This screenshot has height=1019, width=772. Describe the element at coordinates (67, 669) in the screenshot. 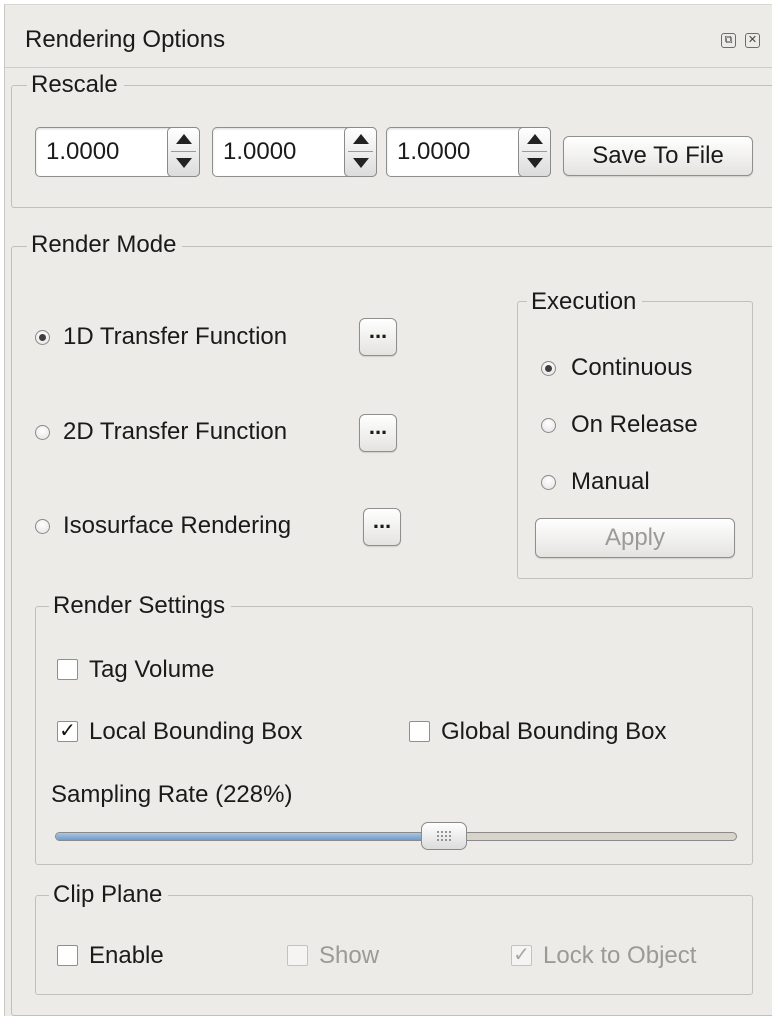

I see `checkbox-tag-volume` at that location.